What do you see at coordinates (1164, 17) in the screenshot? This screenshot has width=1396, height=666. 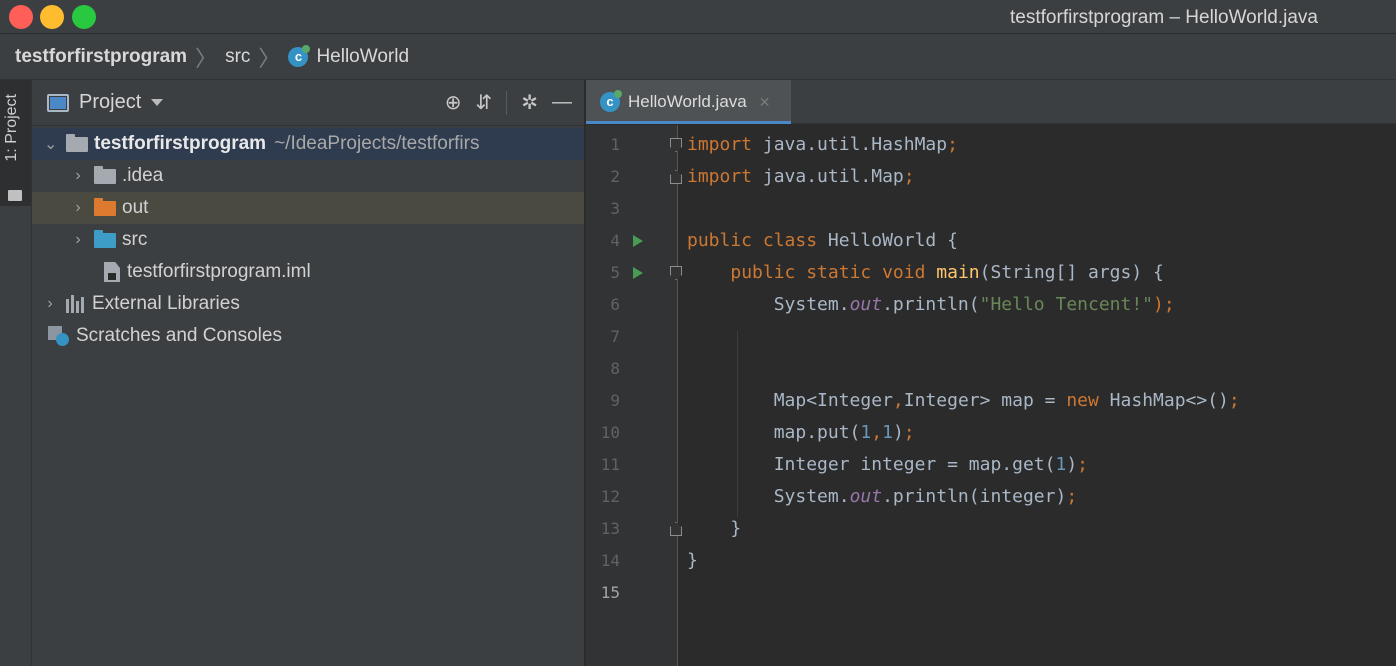 I see `window-title: testforfirstprogram – HelloWorld.java` at bounding box center [1164, 17].